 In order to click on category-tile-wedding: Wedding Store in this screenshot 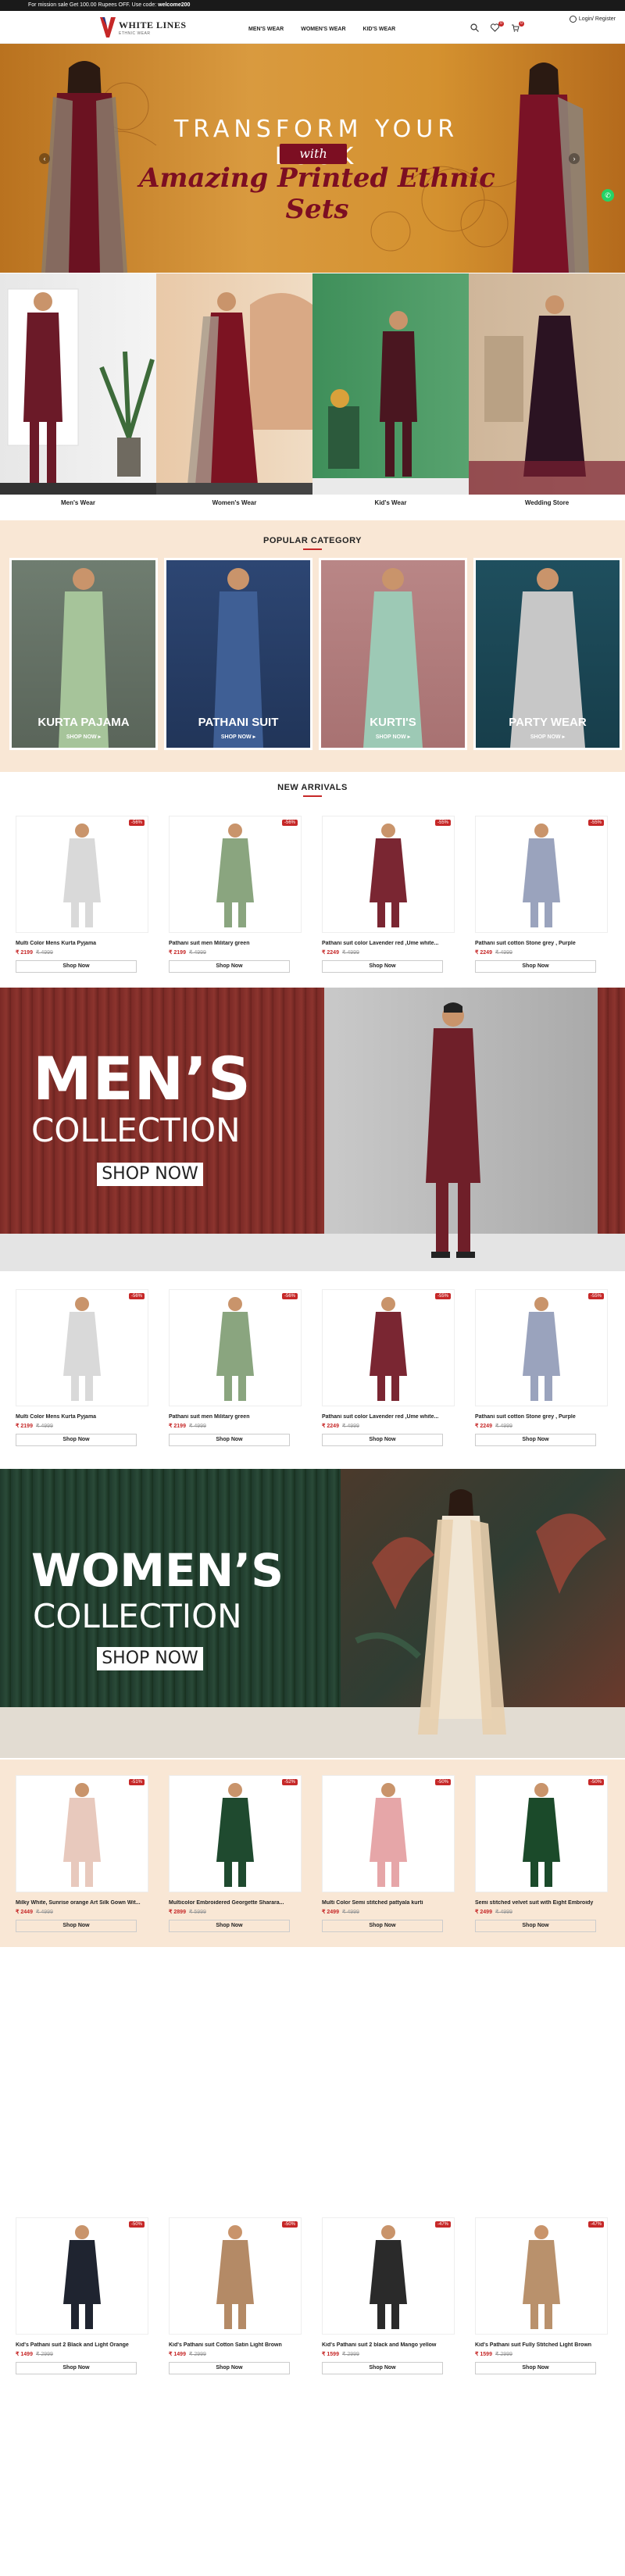, I will do `click(547, 393)`.